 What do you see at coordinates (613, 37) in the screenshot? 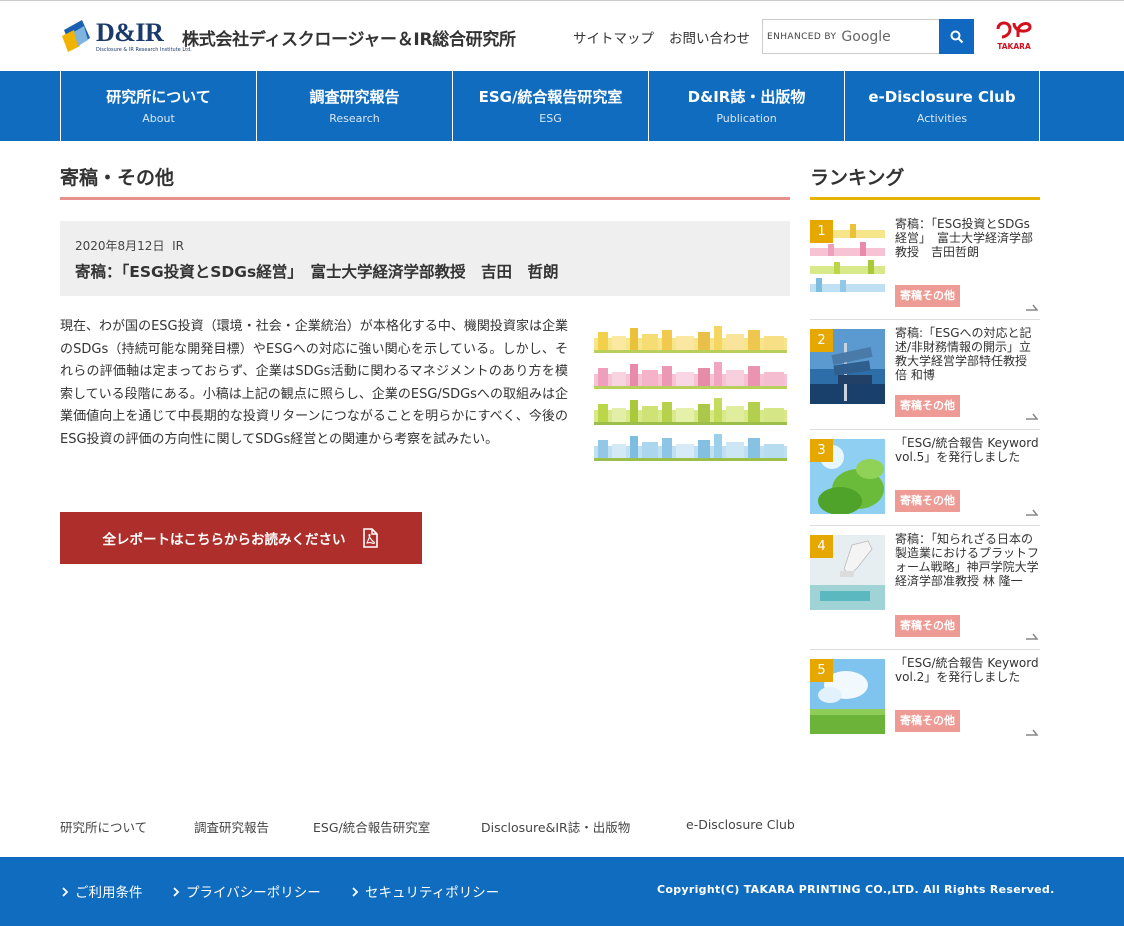
I see `sitemap-link: サイトマップ` at bounding box center [613, 37].